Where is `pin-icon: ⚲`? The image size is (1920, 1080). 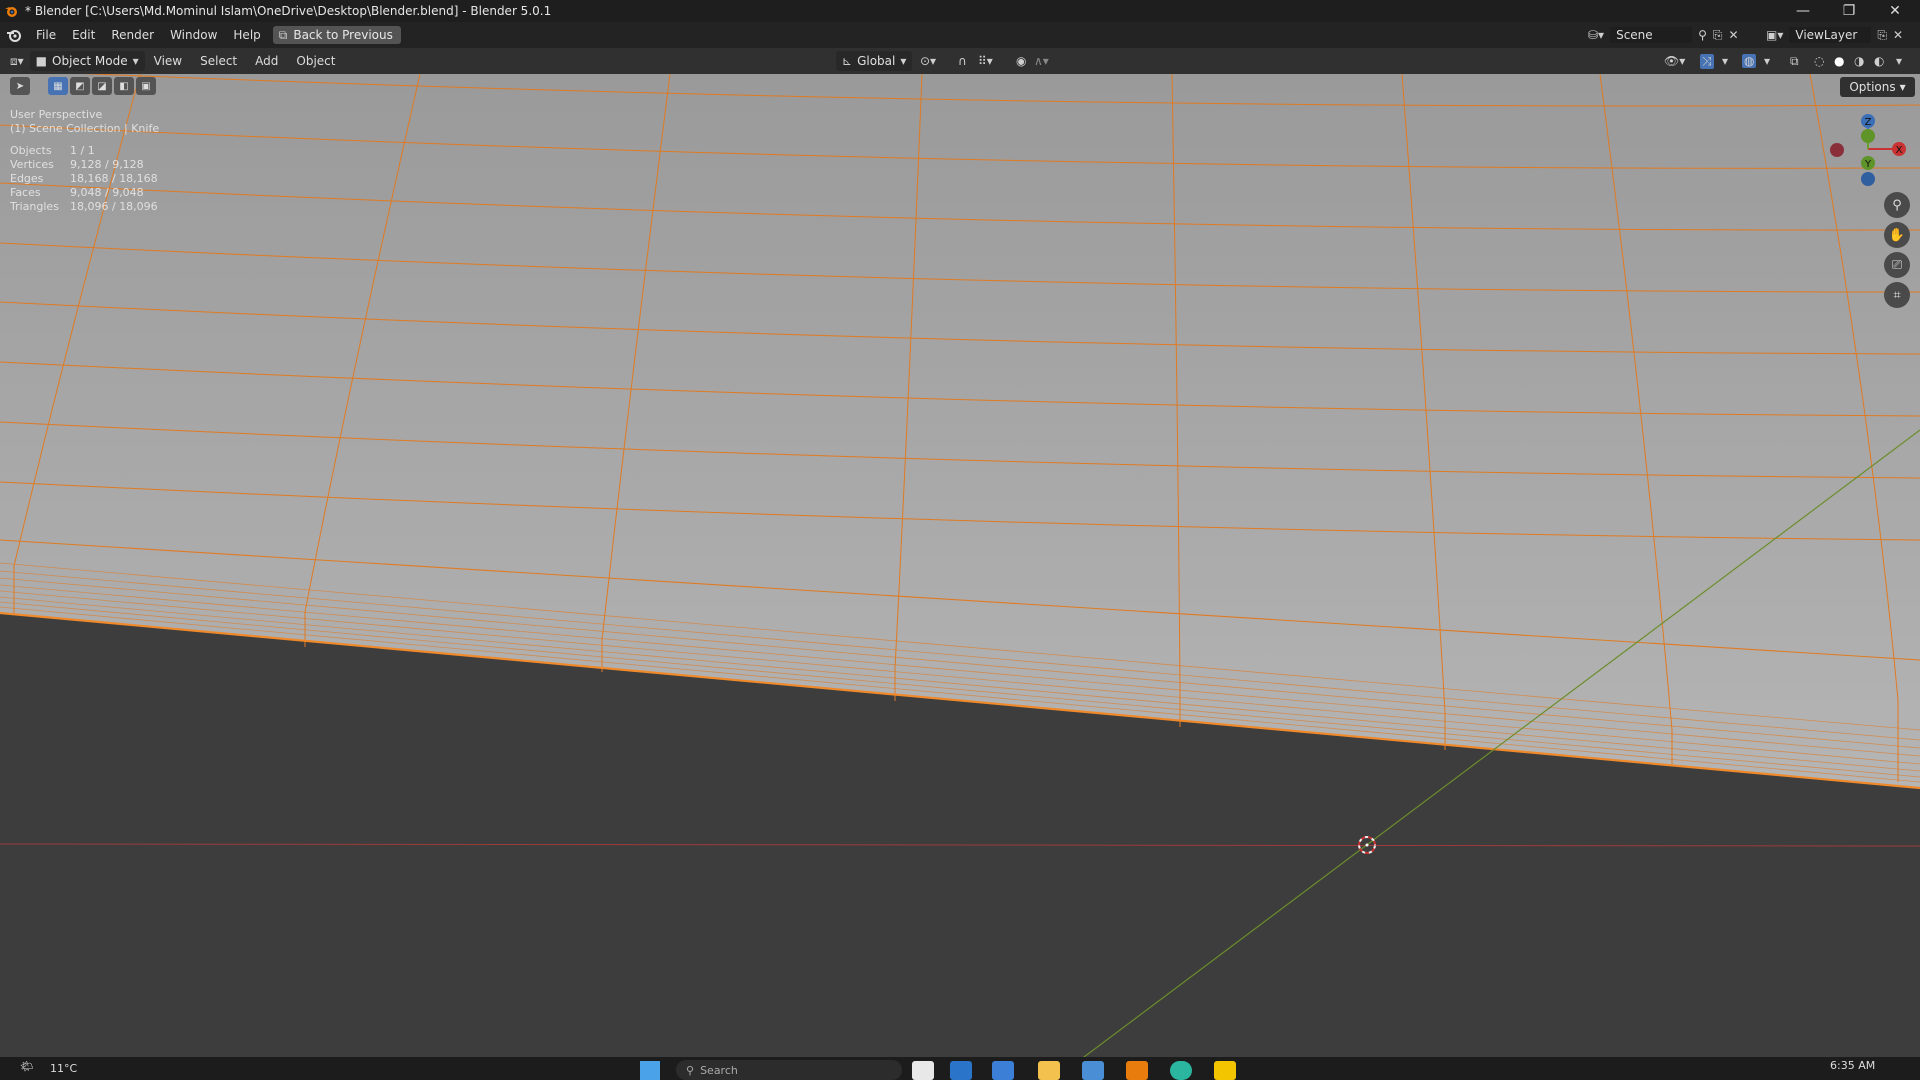
pin-icon: ⚲ is located at coordinates (1702, 35).